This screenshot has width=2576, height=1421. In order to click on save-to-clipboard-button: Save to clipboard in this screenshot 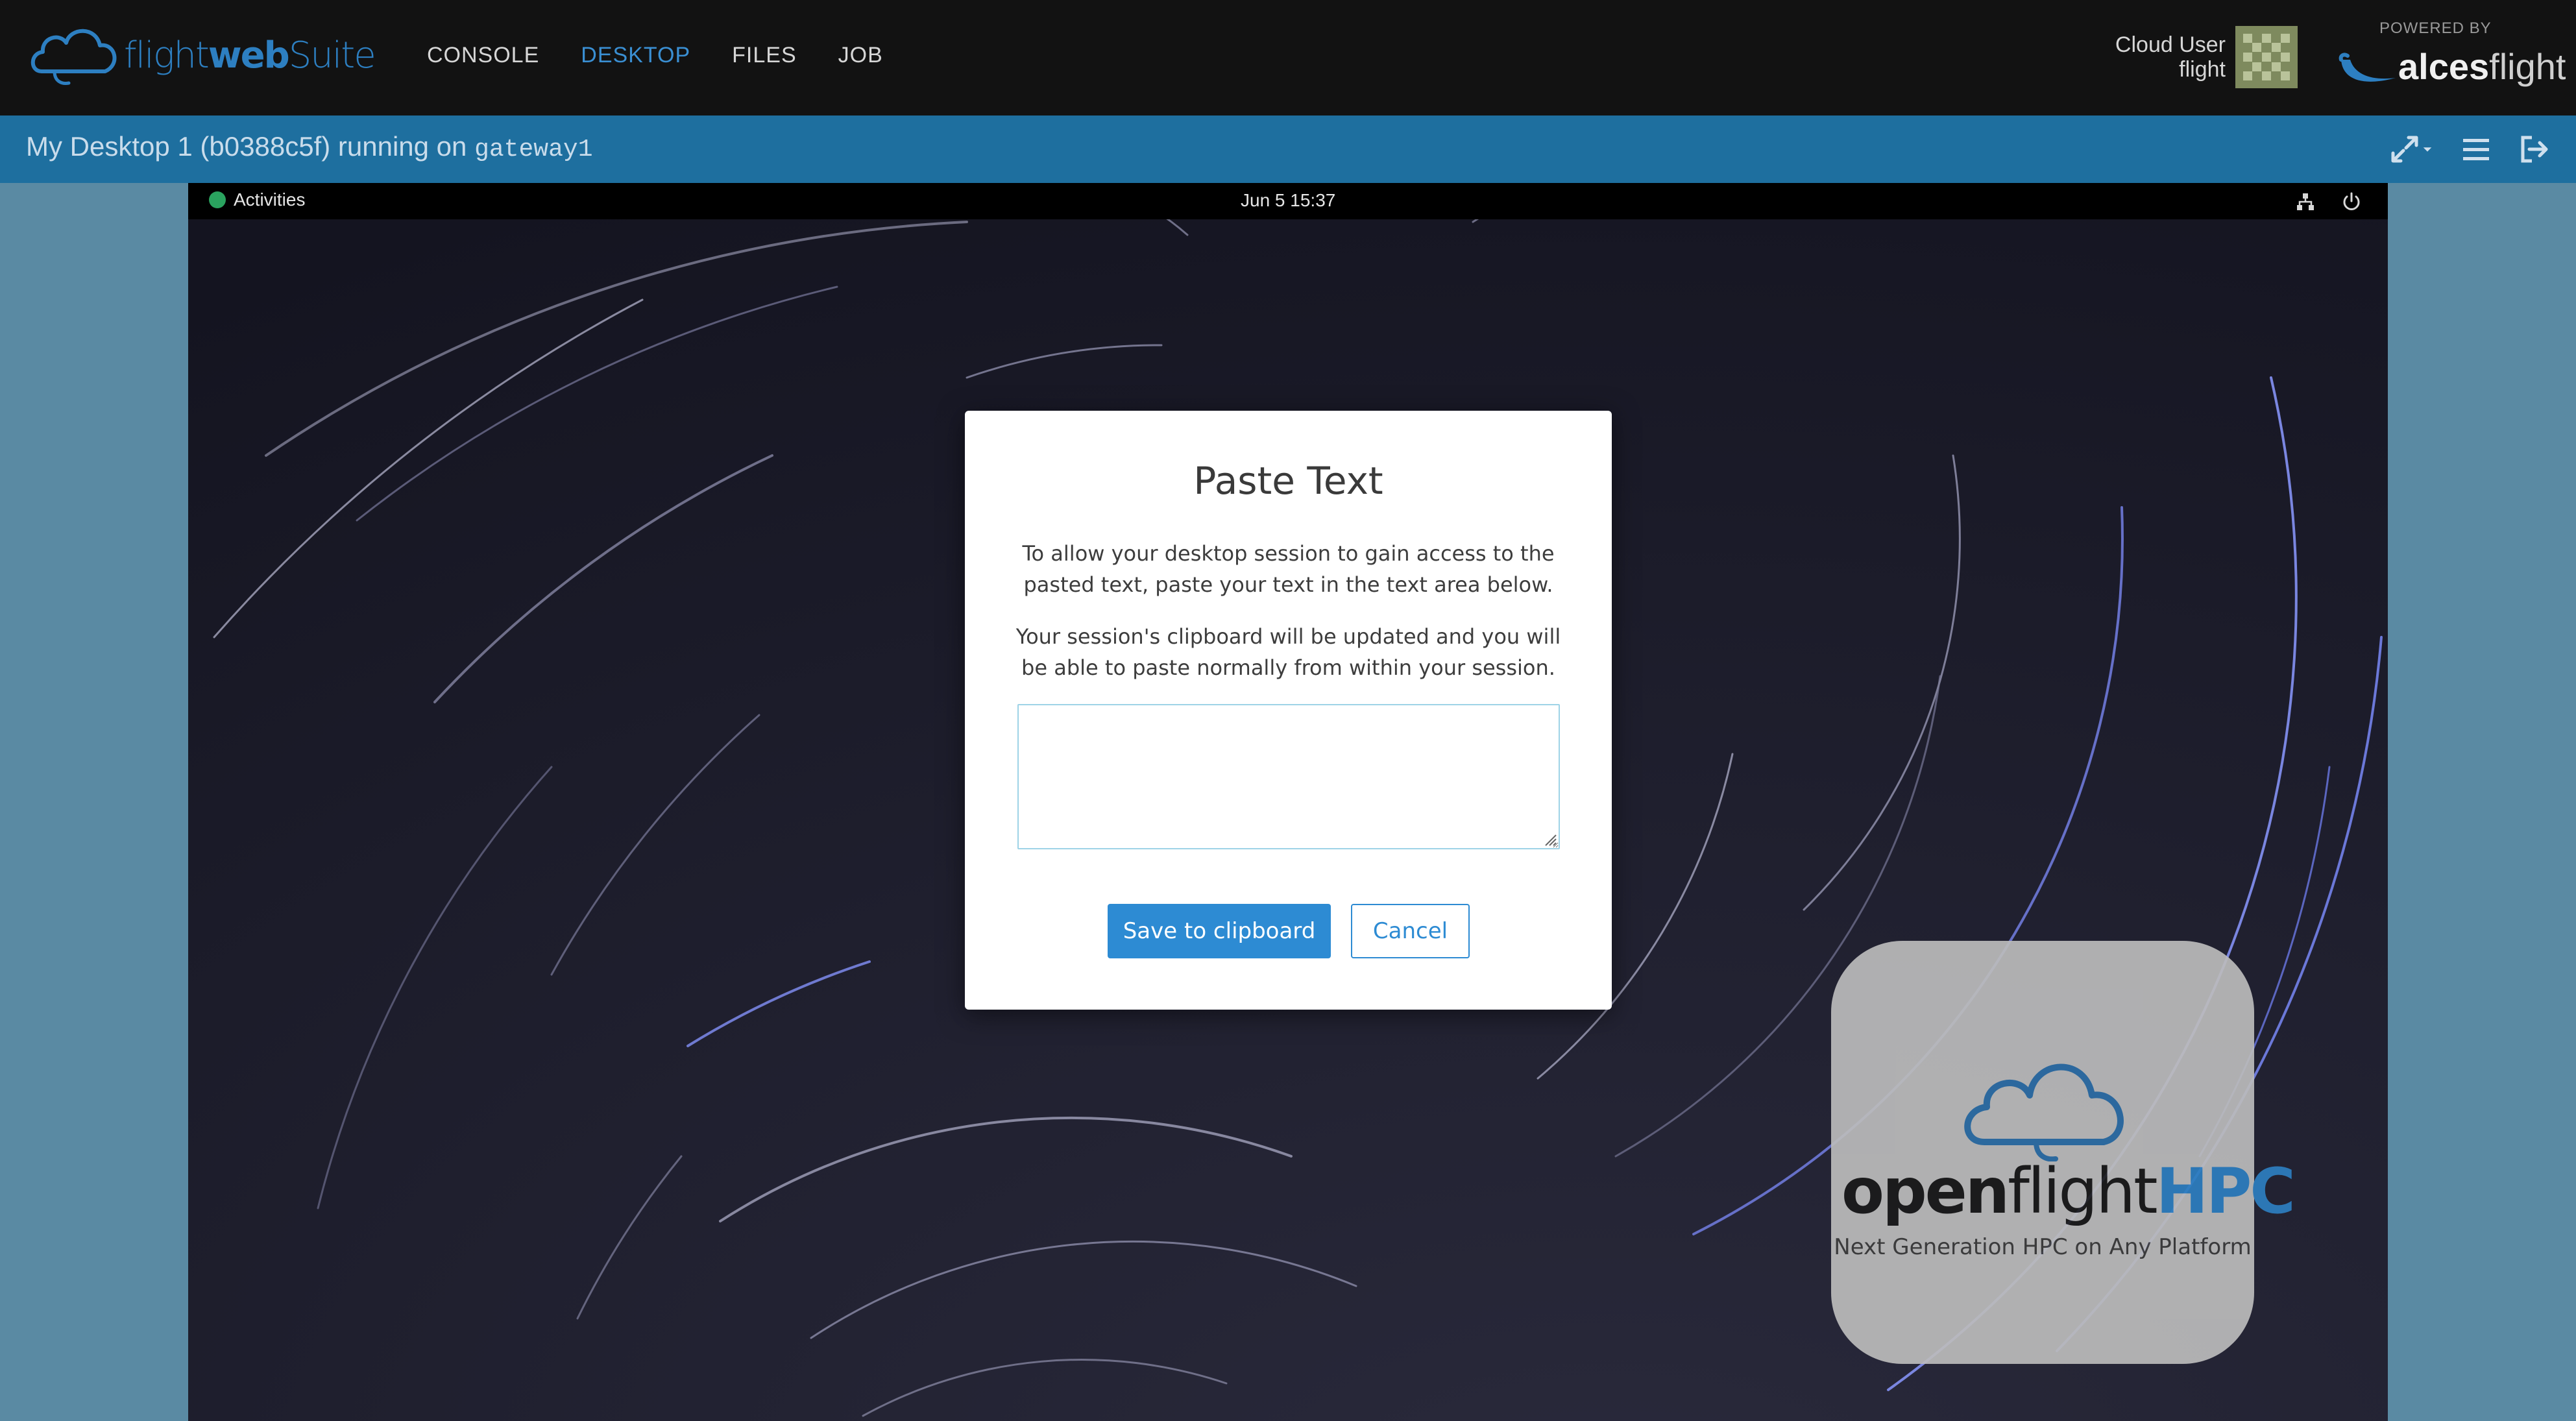, I will do `click(1219, 931)`.